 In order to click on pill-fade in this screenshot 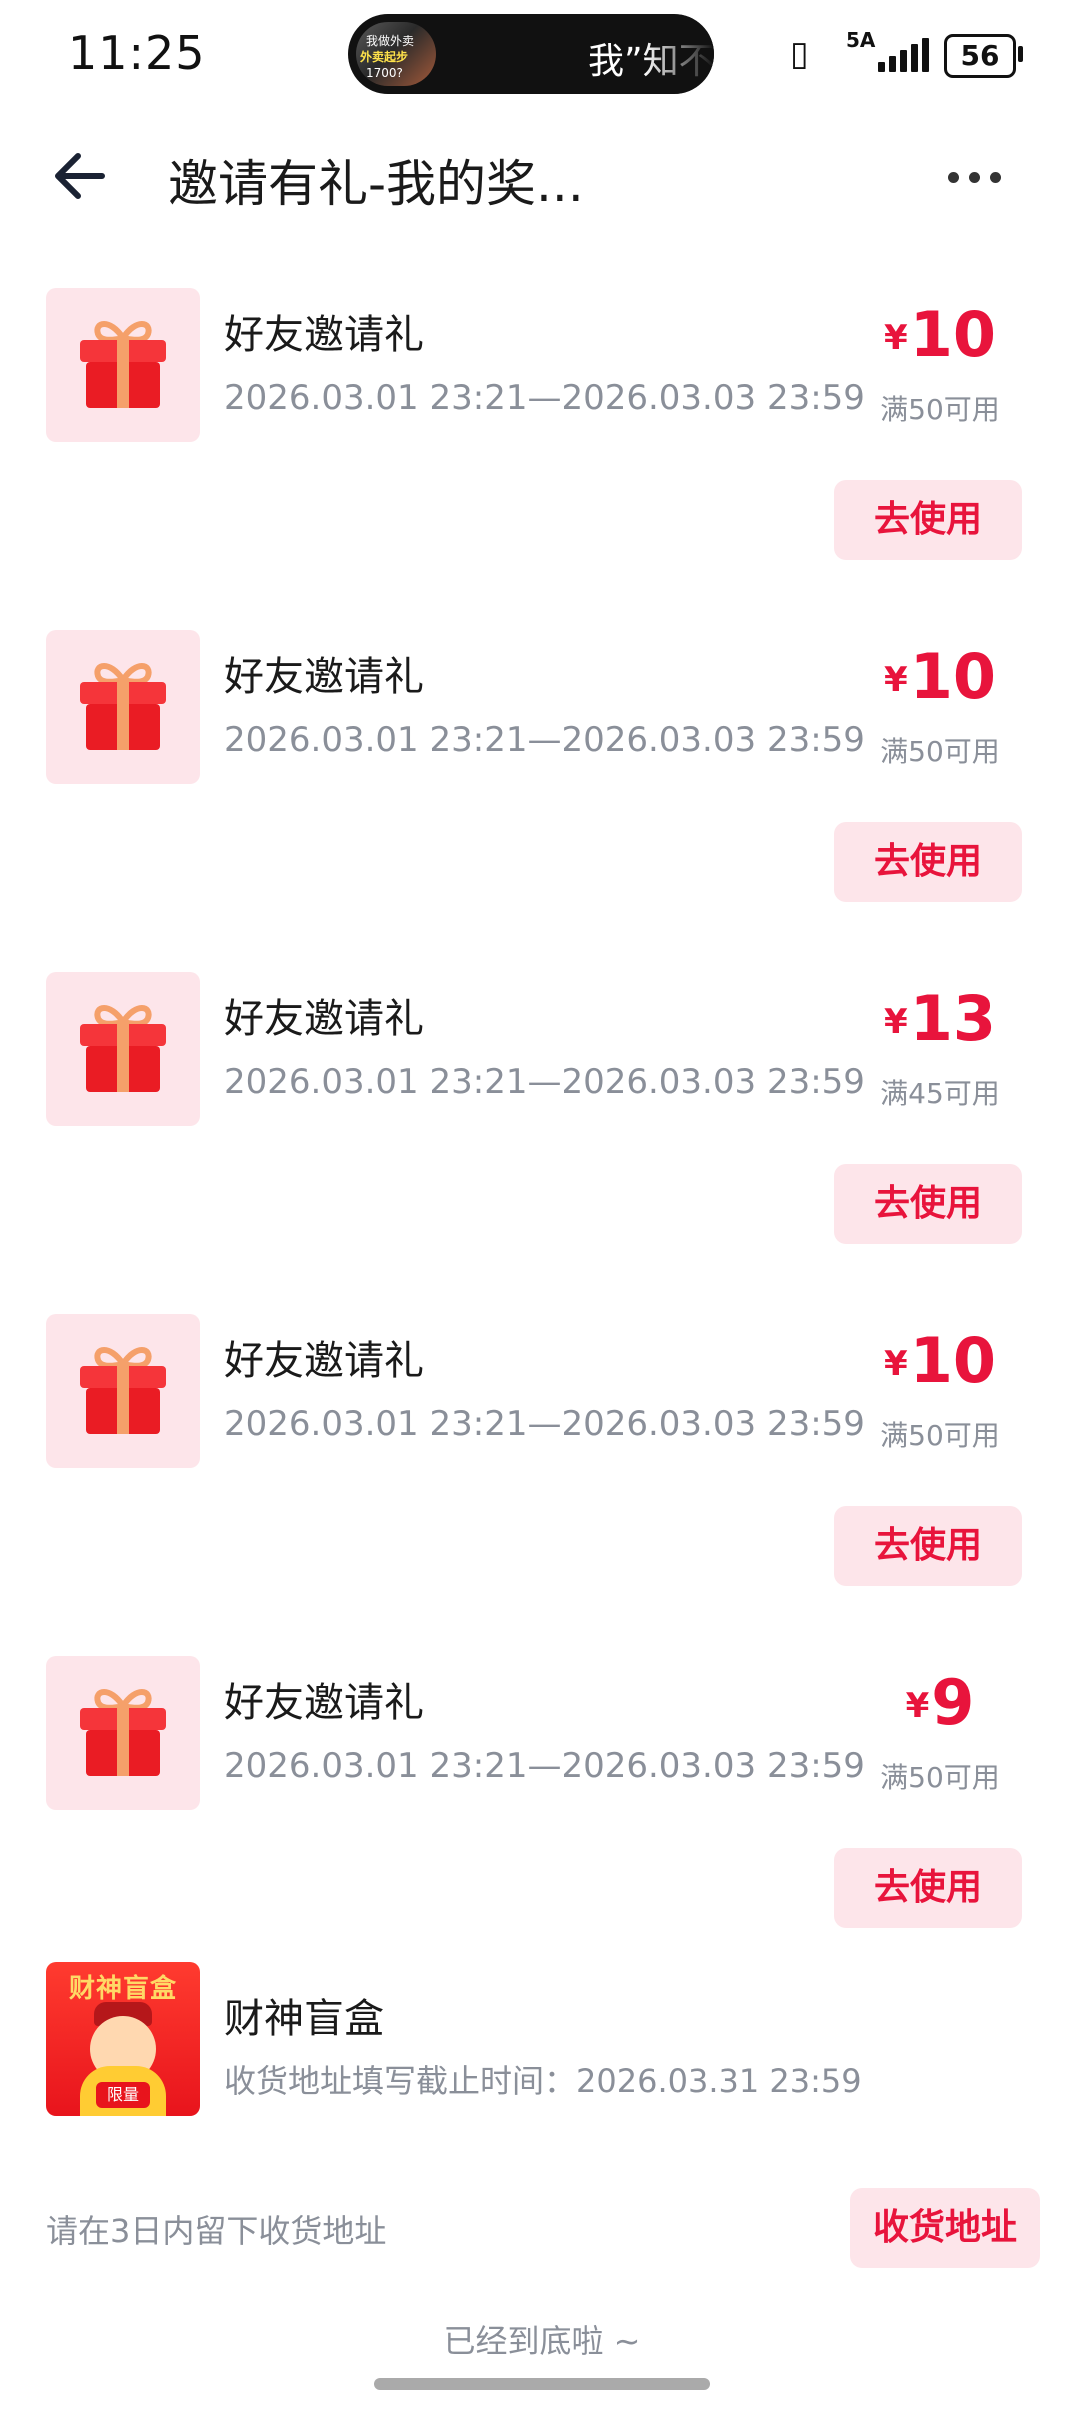, I will do `click(679, 54)`.